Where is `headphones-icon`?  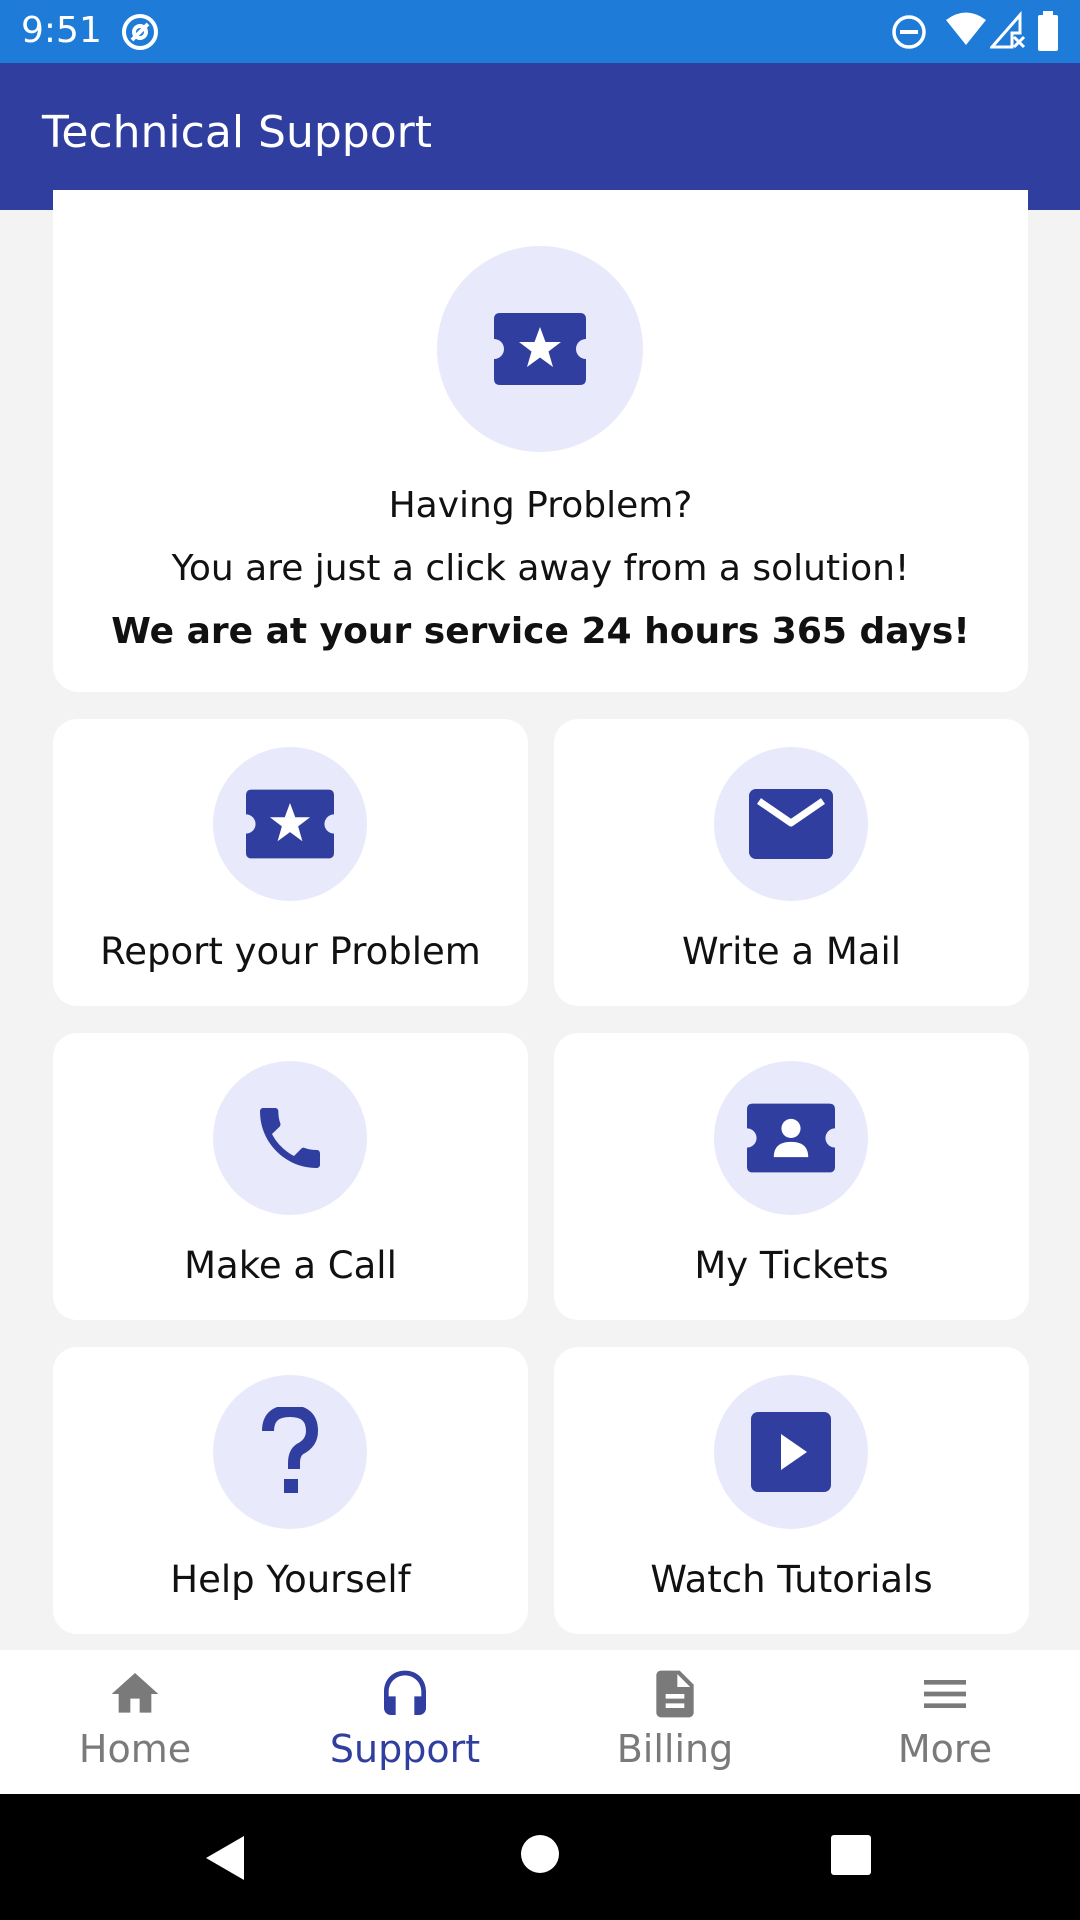
headphones-icon is located at coordinates (405, 1692).